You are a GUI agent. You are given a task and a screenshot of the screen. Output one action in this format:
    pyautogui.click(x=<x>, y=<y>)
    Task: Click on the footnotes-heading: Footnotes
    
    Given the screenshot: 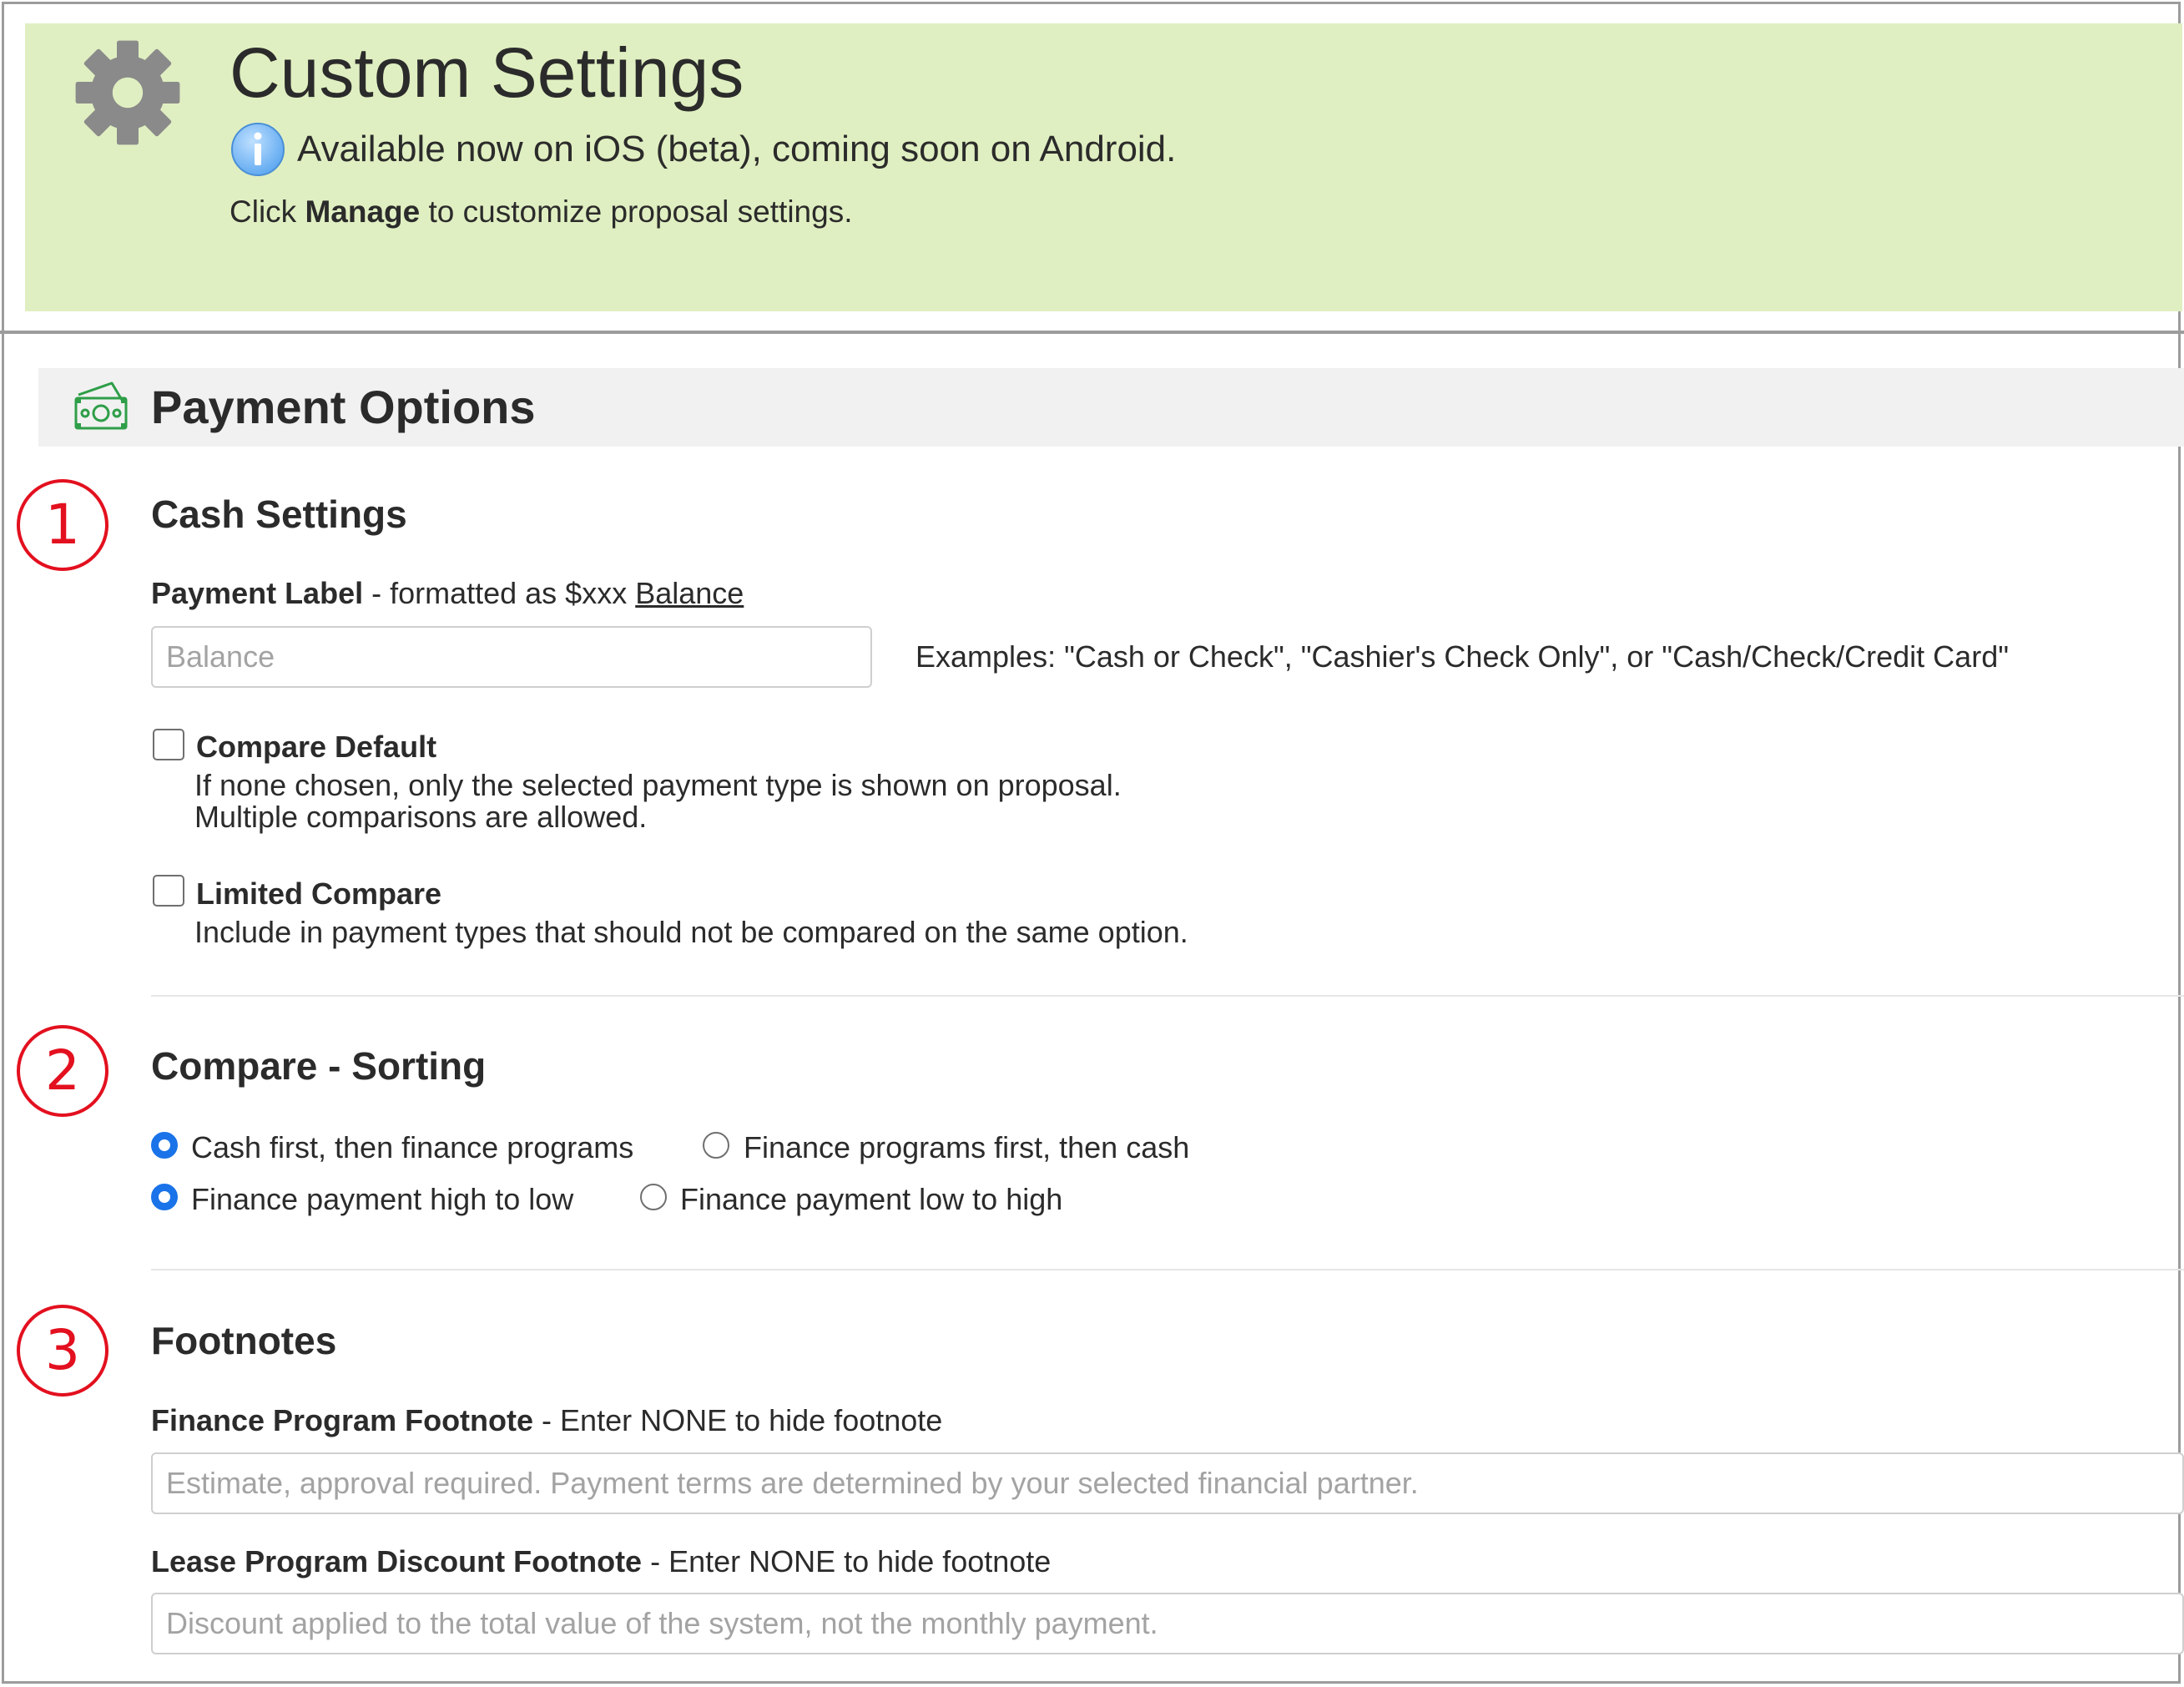 What is the action you would take?
    pyautogui.click(x=244, y=1340)
    